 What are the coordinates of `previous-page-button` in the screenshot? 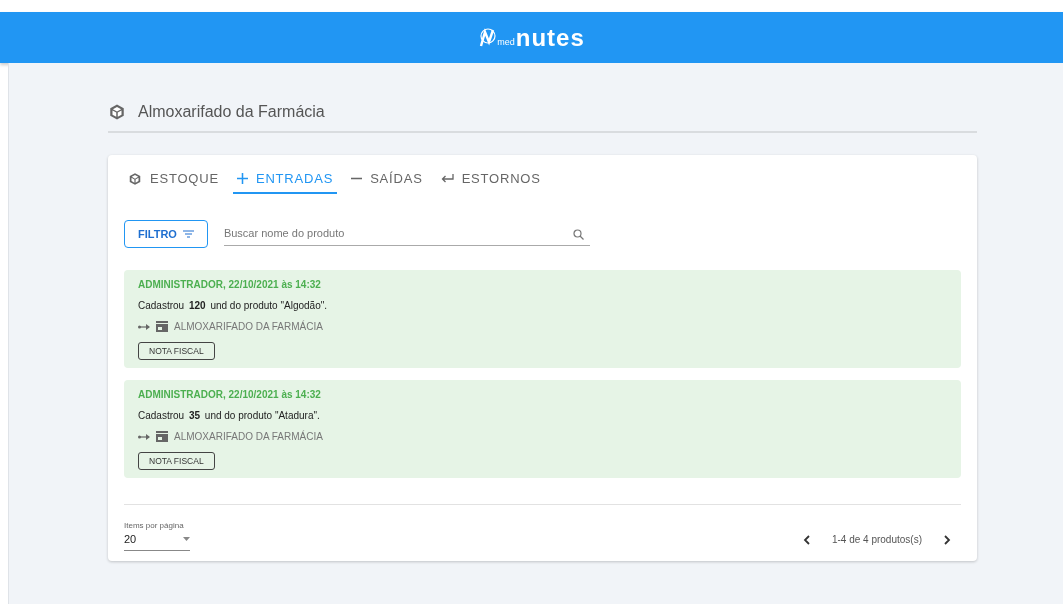 It's located at (806, 539).